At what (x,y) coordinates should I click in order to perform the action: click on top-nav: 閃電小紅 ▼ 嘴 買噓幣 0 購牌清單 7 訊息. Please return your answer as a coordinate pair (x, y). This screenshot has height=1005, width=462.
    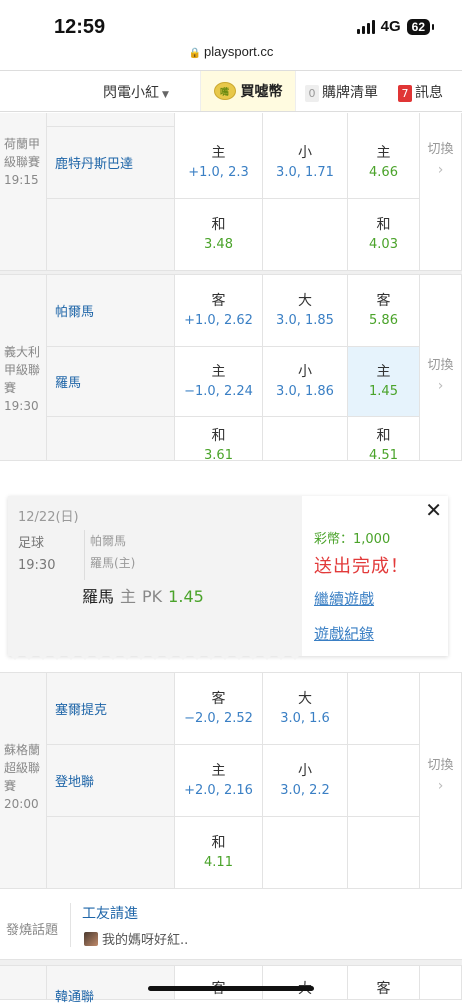
    Looking at the image, I should click on (231, 91).